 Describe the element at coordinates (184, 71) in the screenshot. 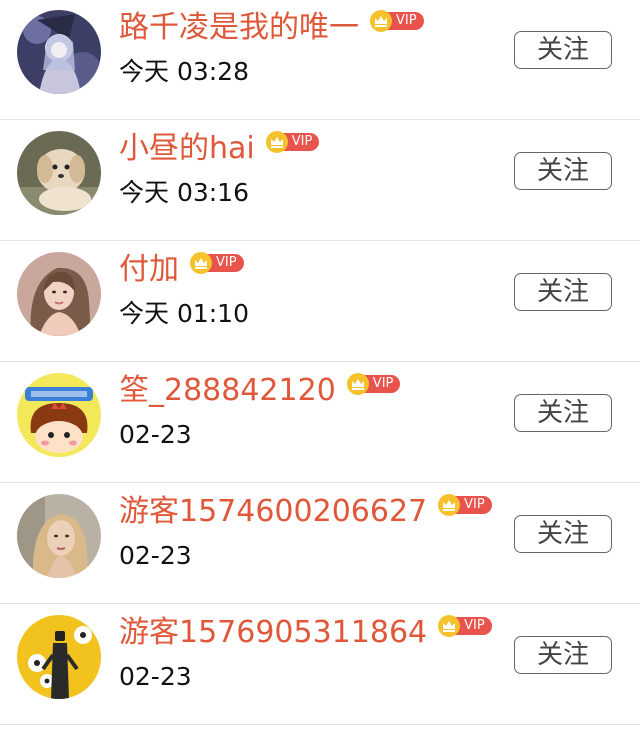

I see `follow-time: 今天 03:28` at that location.